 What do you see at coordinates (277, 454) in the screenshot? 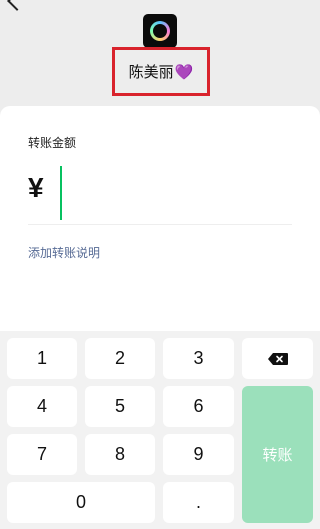
I see `transfer-button: 转账` at bounding box center [277, 454].